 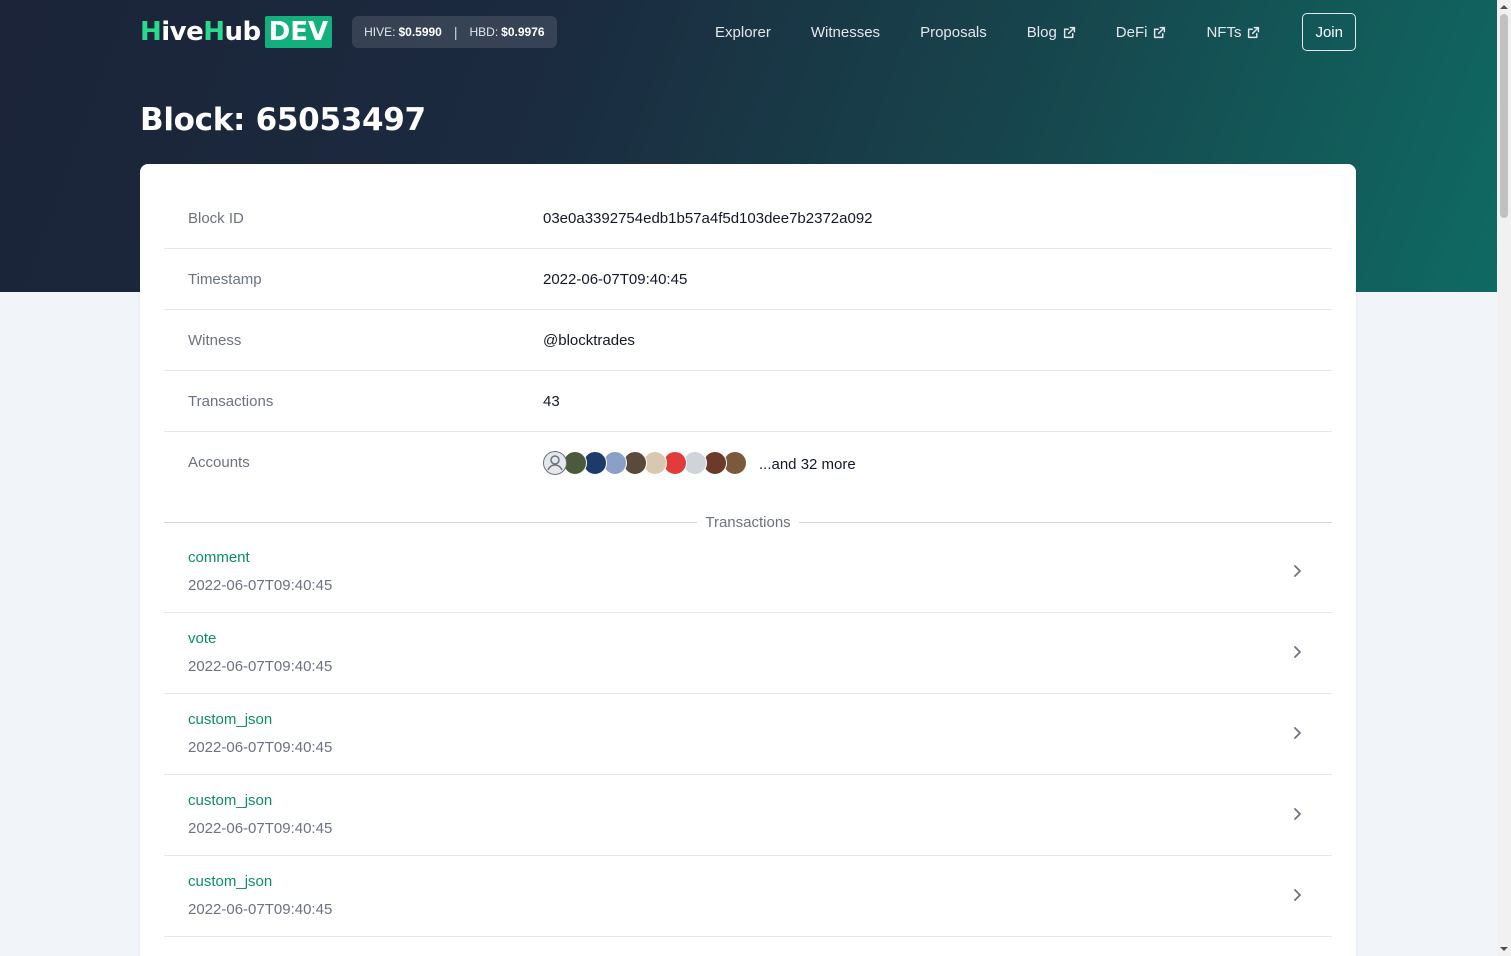 I want to click on nav-item-blog: Blog, so click(x=1051, y=32).